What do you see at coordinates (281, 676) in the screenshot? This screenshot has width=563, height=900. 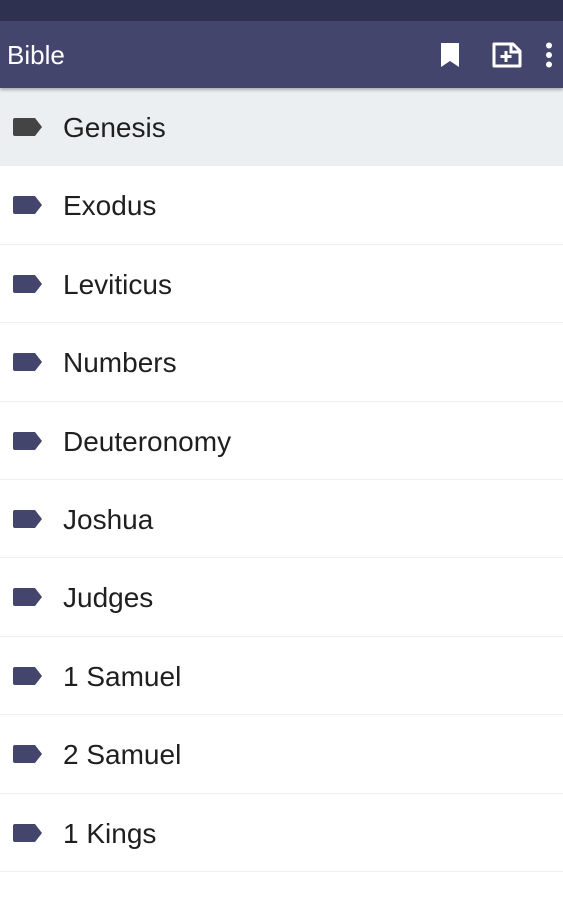 I see `book-item-1-samuel: 1 Samuel` at bounding box center [281, 676].